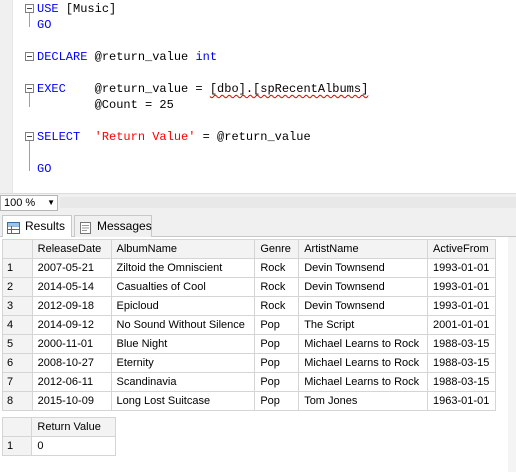 Image resolution: width=516 pixels, height=472 pixels. What do you see at coordinates (288, 202) in the screenshot?
I see `horizontal-scrollbar` at bounding box center [288, 202].